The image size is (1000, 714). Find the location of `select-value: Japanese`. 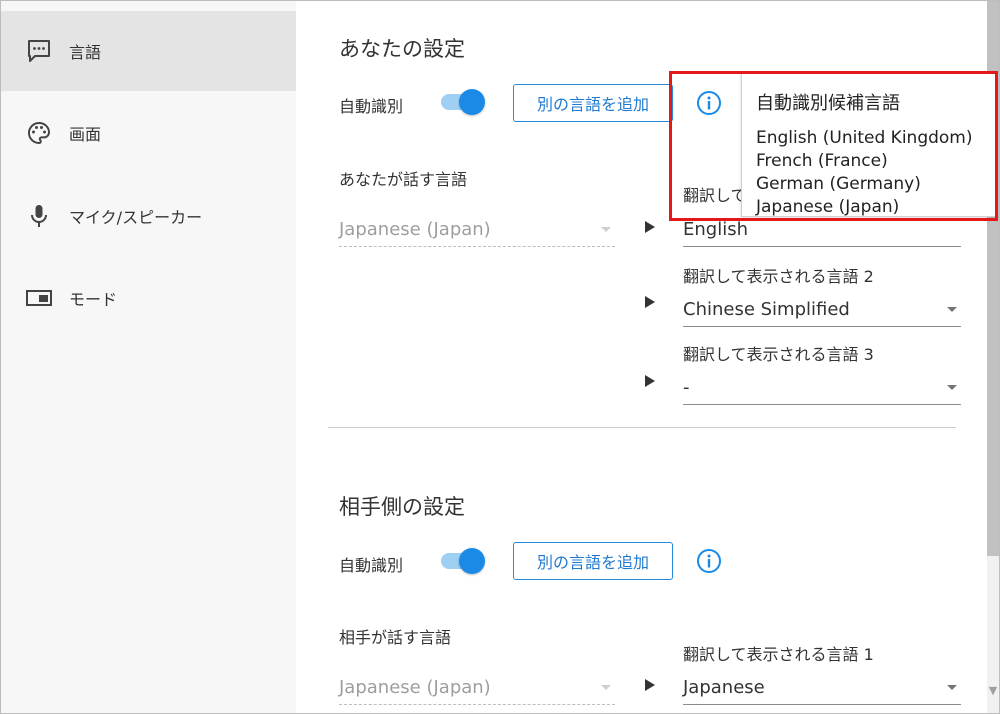

select-value: Japanese is located at coordinates (724, 687).